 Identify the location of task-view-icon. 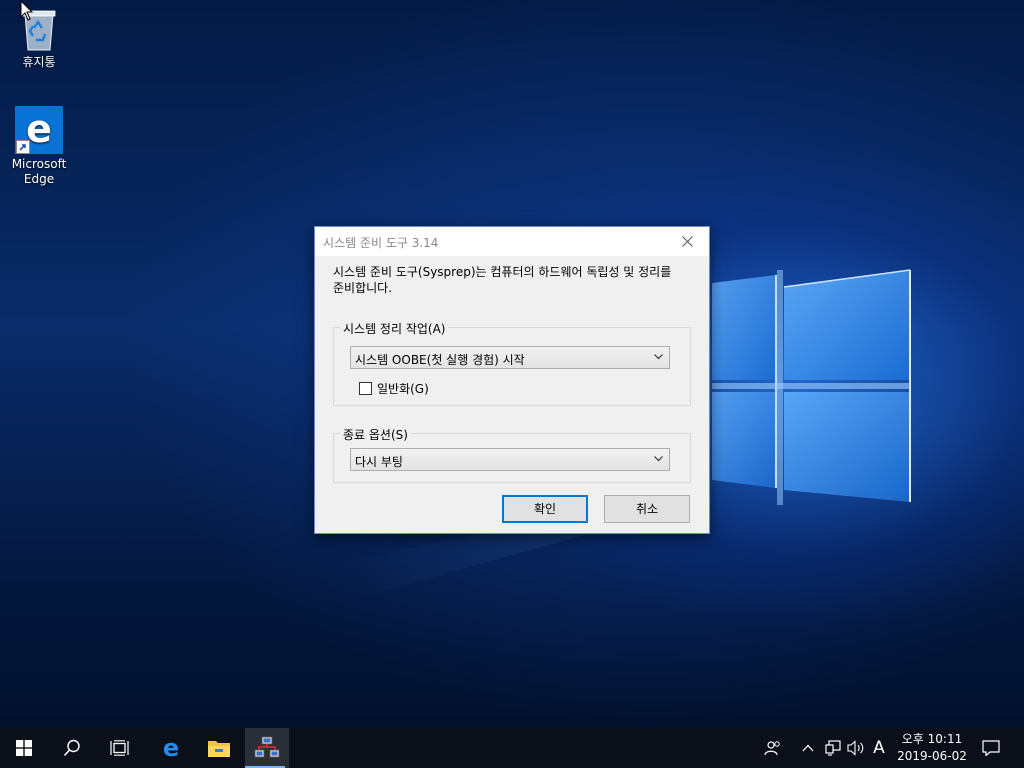
(119, 748).